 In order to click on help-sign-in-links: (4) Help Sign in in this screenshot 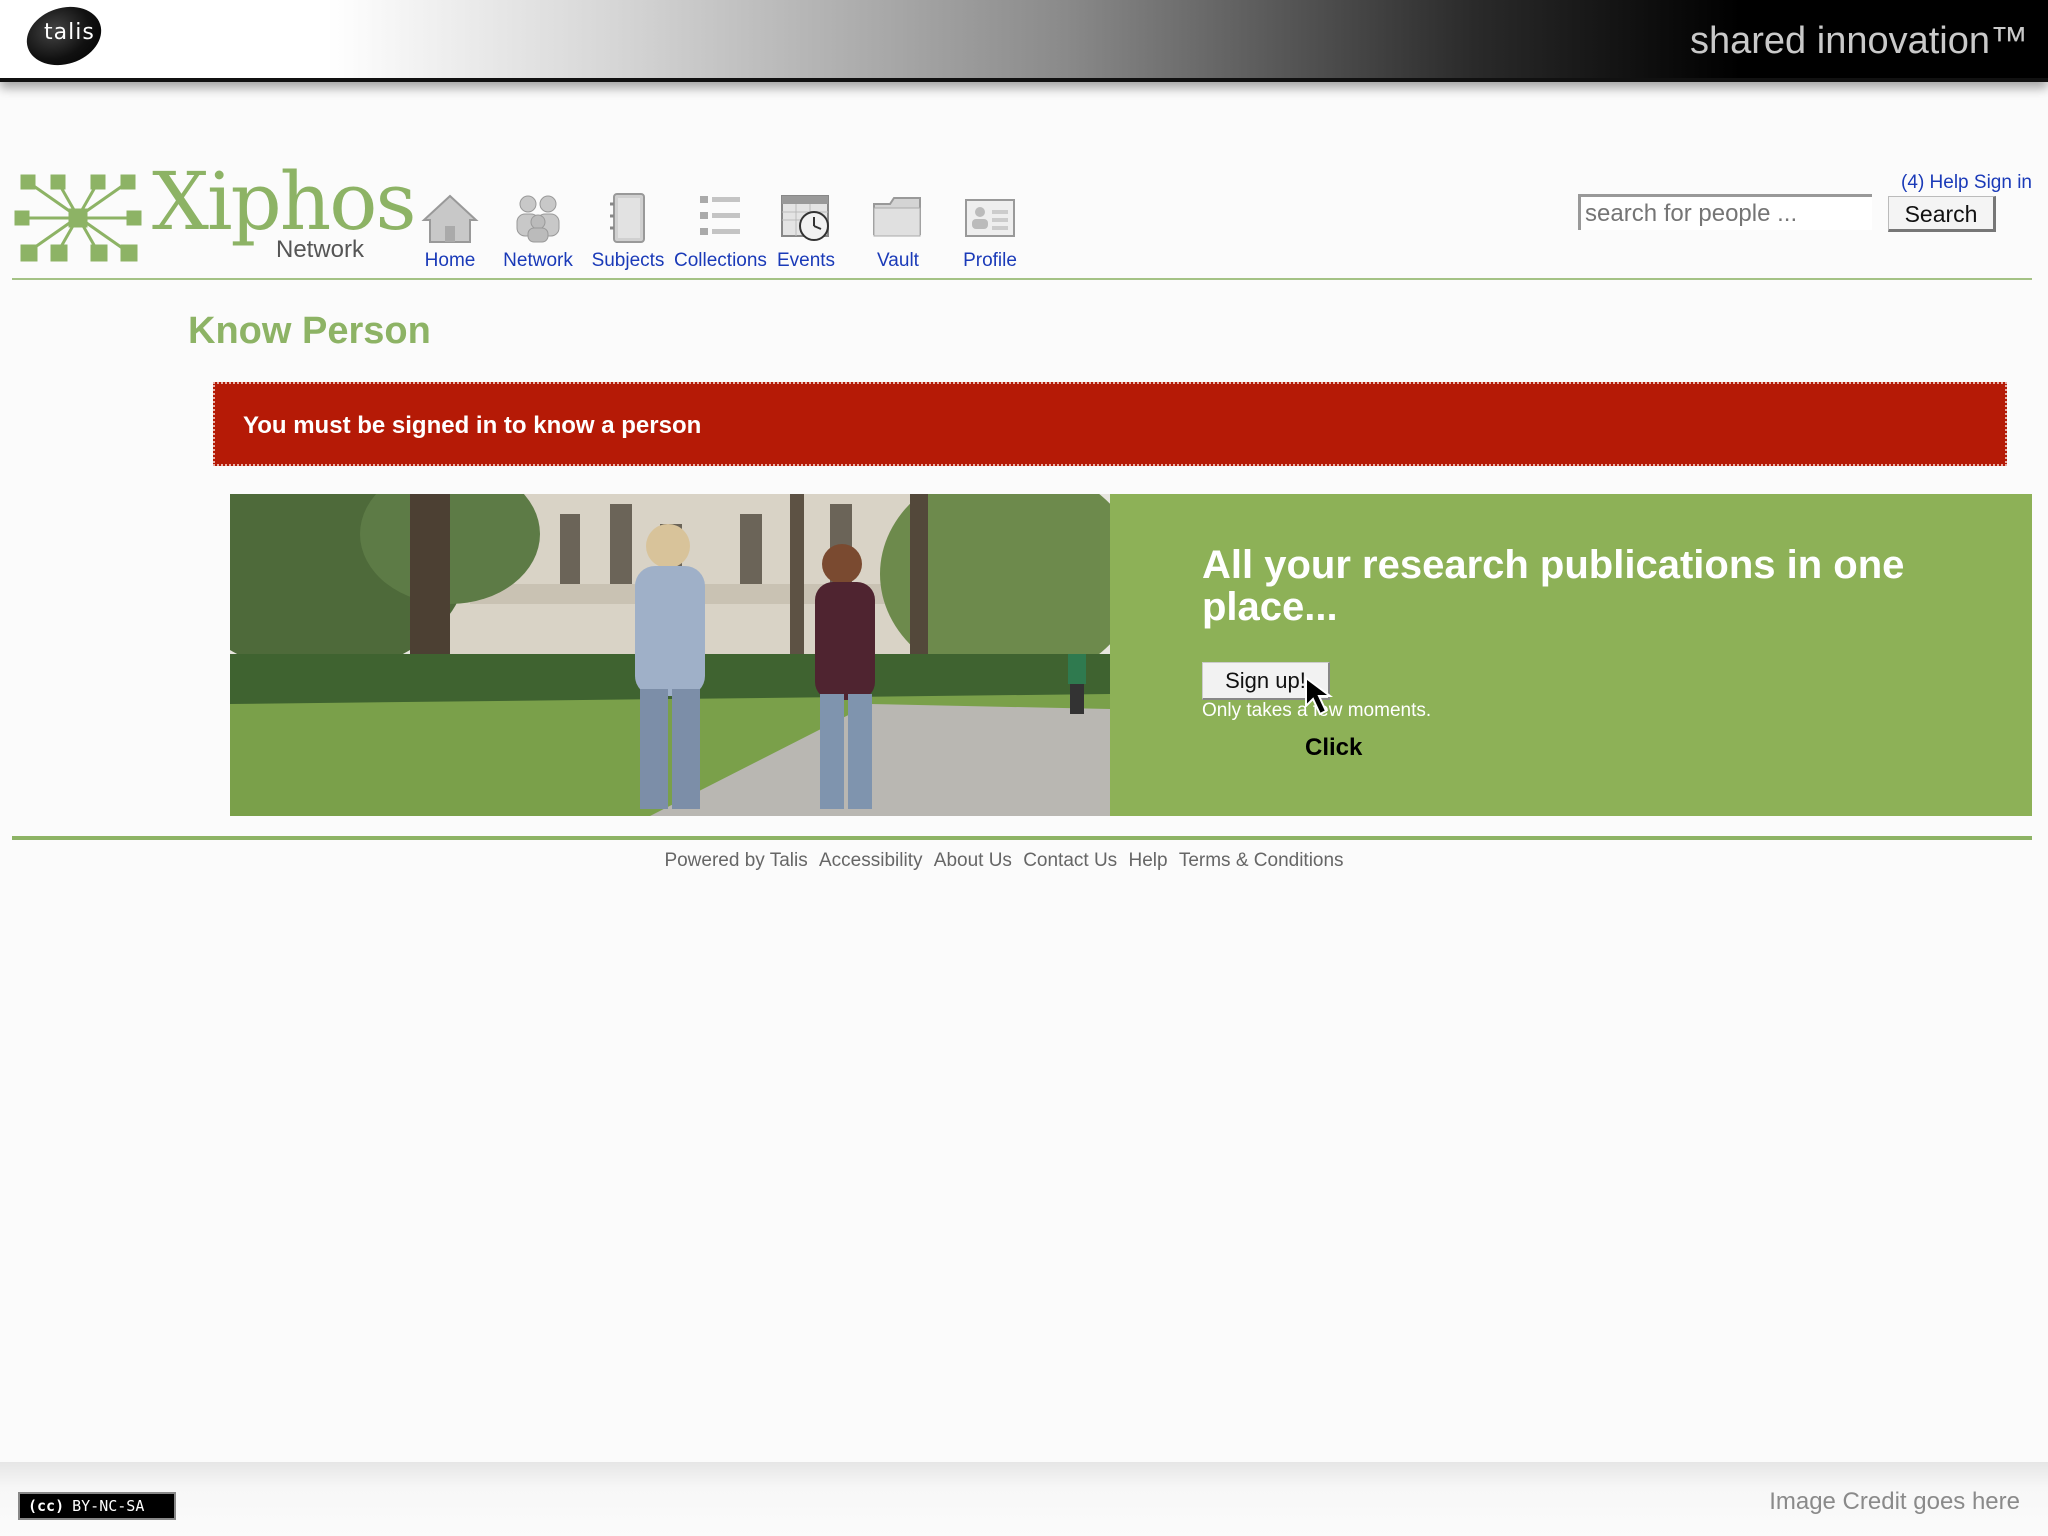, I will do `click(1966, 183)`.